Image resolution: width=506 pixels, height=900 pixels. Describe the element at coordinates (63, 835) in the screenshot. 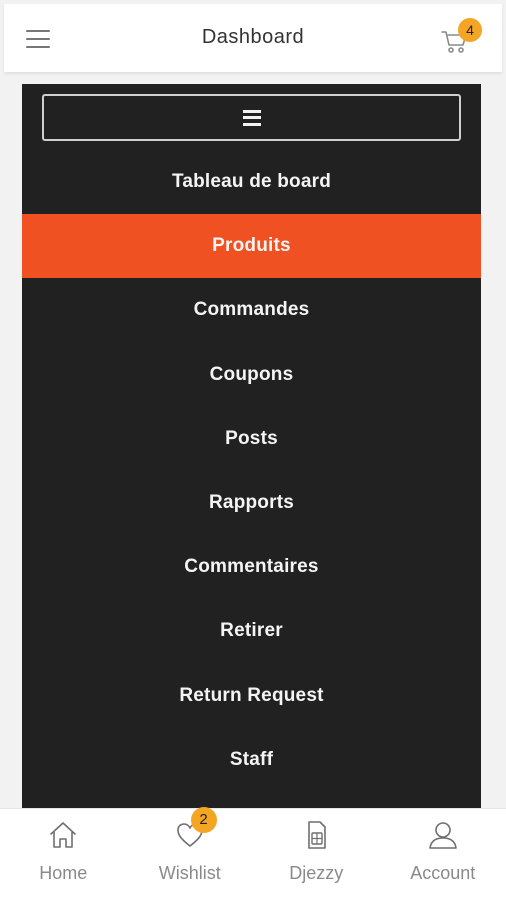

I see `home-icon` at that location.